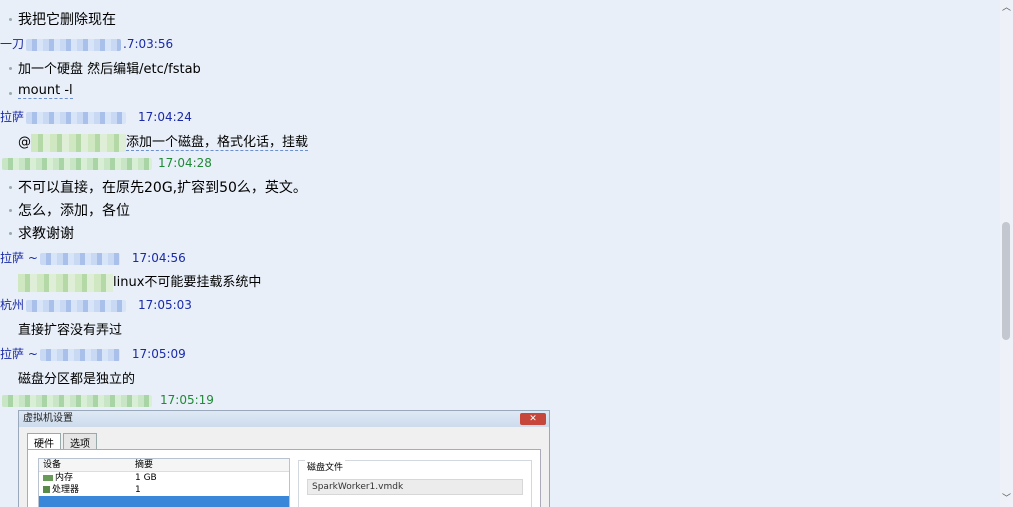 This screenshot has height=507, width=1013. I want to click on mention-at: @, so click(24, 142).